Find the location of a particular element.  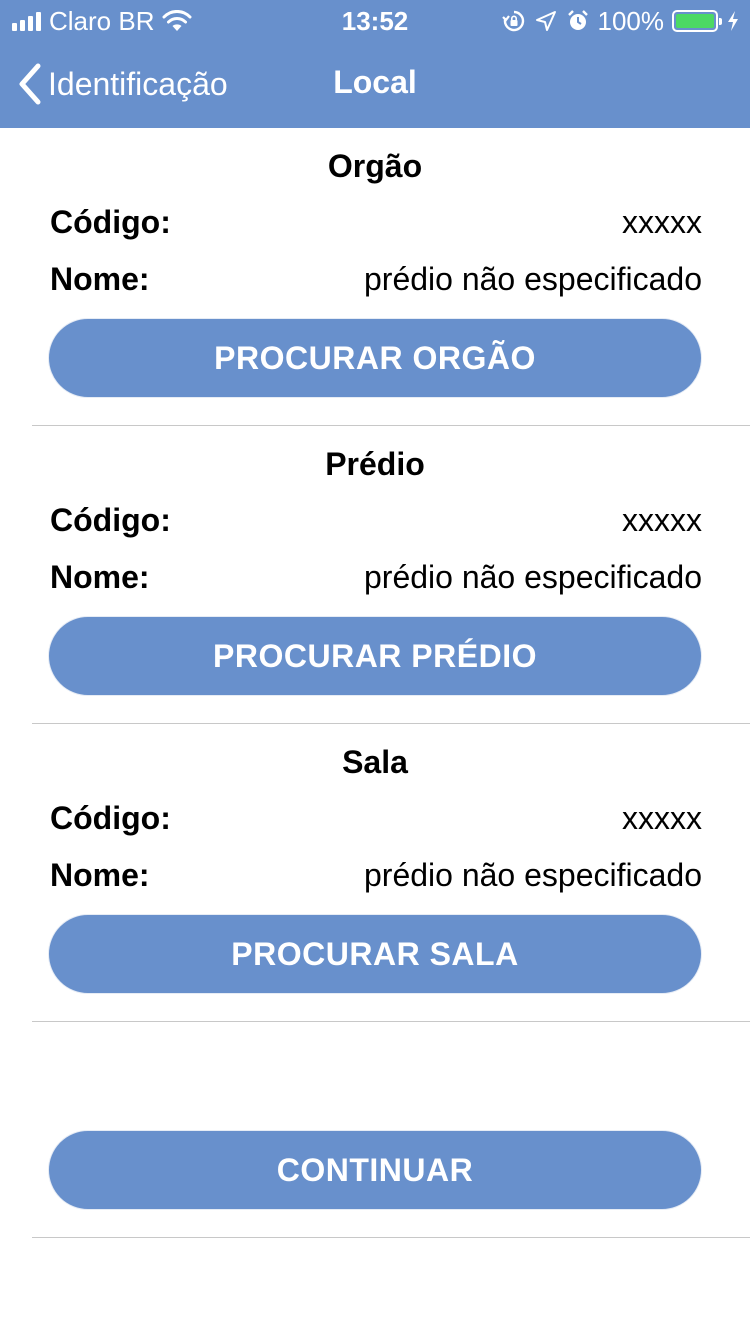

charging-bolt-icon is located at coordinates (733, 21).